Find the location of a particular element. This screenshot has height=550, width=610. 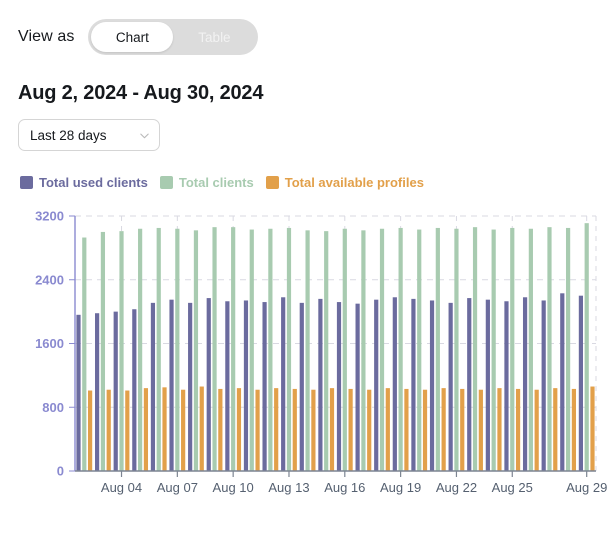

legend-label: Total clients is located at coordinates (216, 182).